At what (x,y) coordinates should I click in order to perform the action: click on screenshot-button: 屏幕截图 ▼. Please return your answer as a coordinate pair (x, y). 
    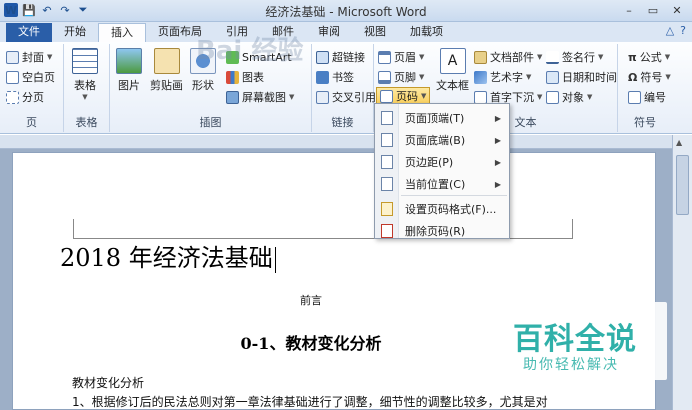
    Looking at the image, I should click on (260, 97).